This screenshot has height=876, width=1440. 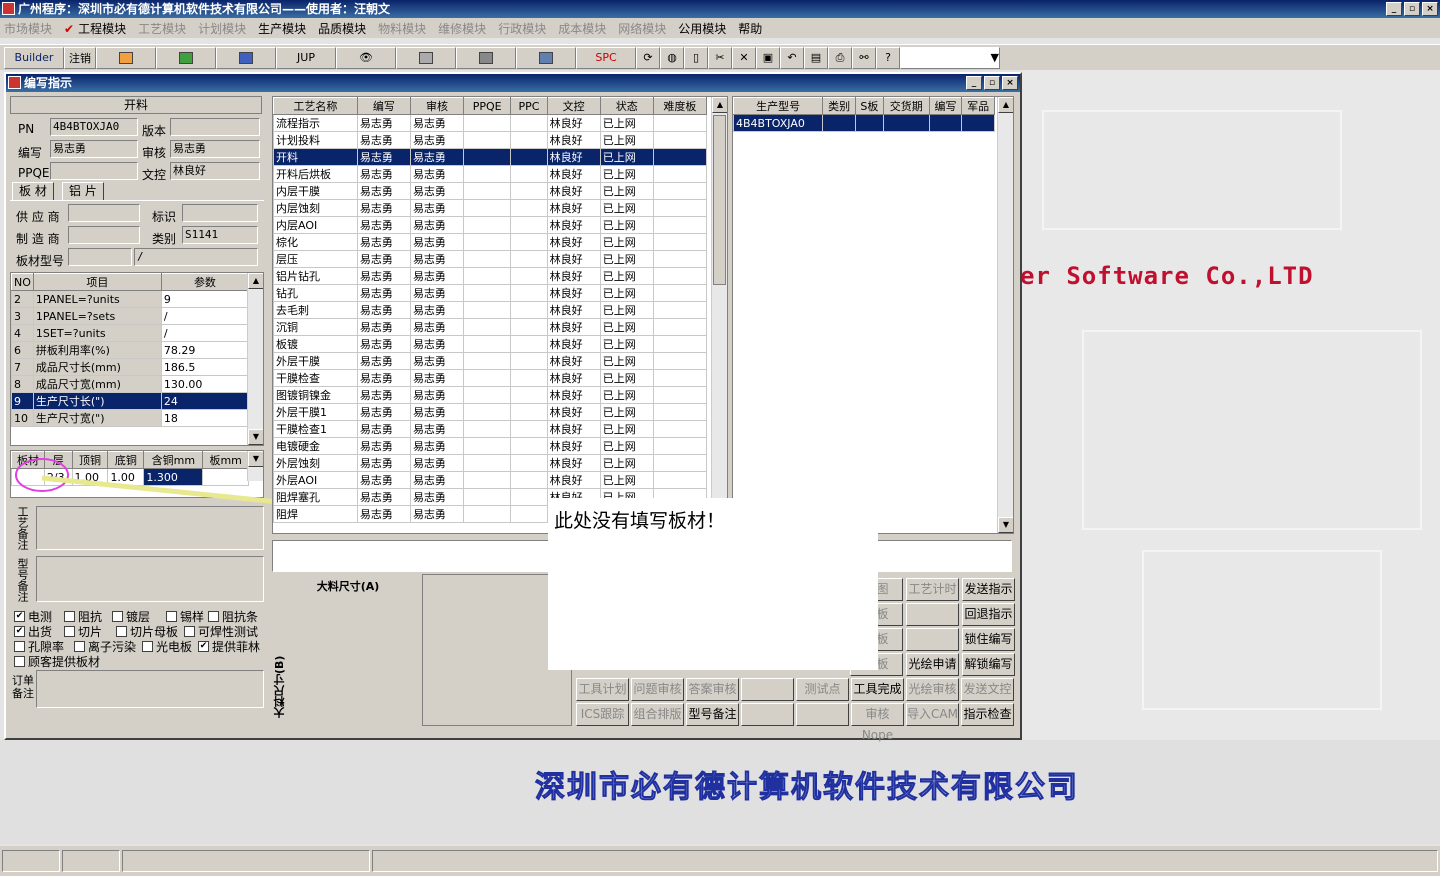 What do you see at coordinates (490, 344) in the screenshot?
I see `table-row: 板镀 易志勇 易志勇 林良好 已上网` at bounding box center [490, 344].